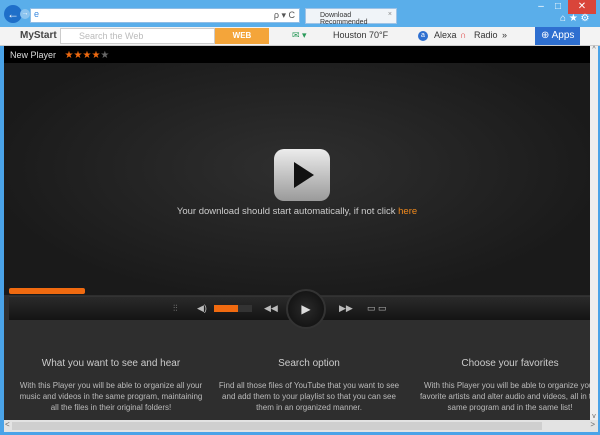 This screenshot has height=435, width=600. What do you see at coordinates (297, 54) in the screenshot?
I see `player-header: New Player ★★★★★` at bounding box center [297, 54].